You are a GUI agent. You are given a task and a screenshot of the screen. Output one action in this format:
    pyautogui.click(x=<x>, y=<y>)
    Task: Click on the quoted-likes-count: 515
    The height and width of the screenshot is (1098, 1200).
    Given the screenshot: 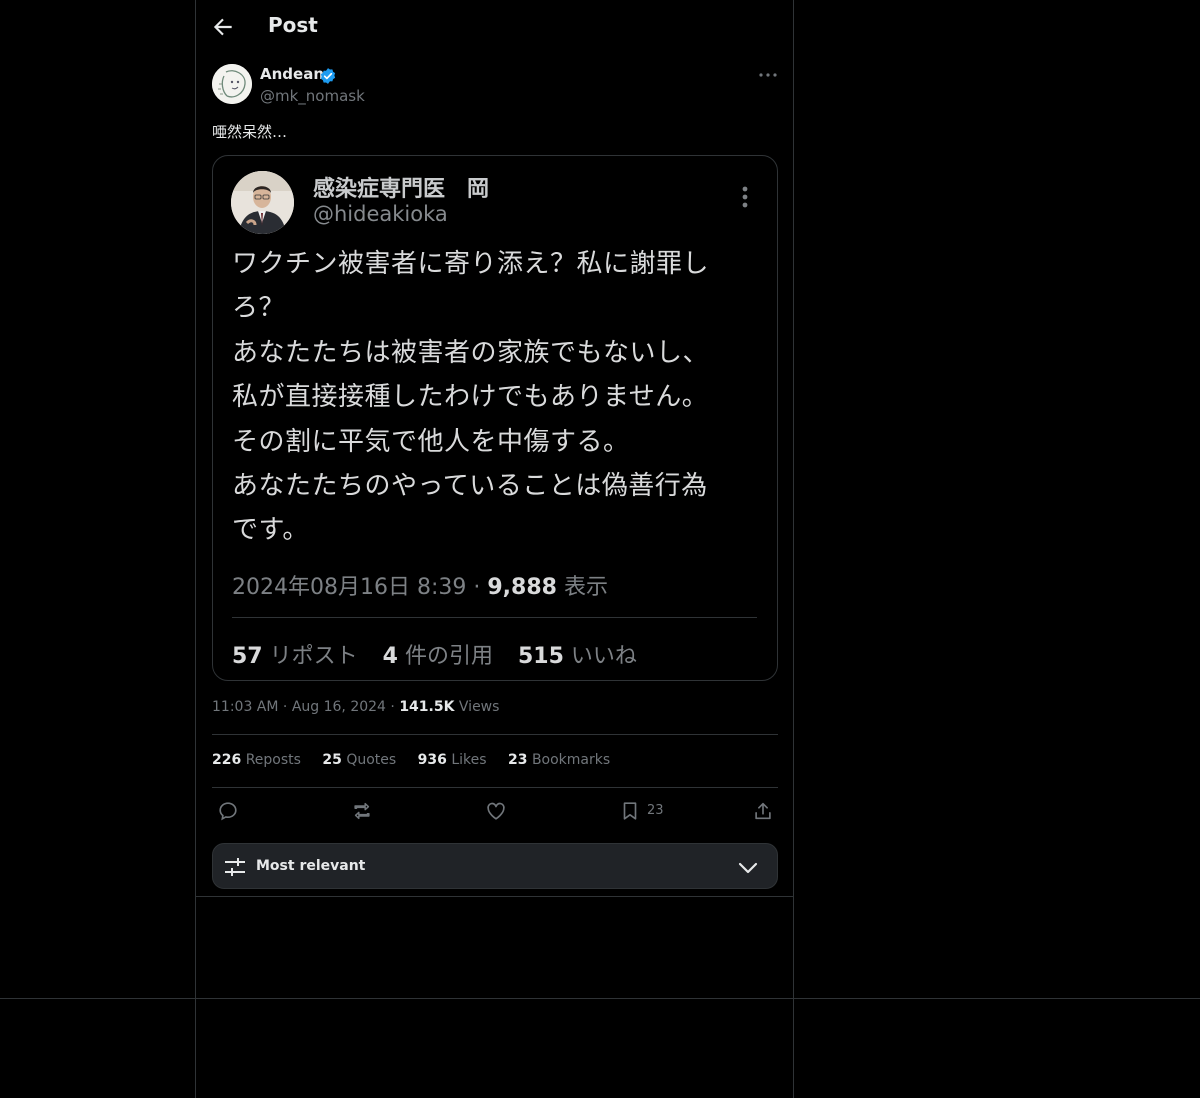 What is the action you would take?
    pyautogui.click(x=540, y=656)
    